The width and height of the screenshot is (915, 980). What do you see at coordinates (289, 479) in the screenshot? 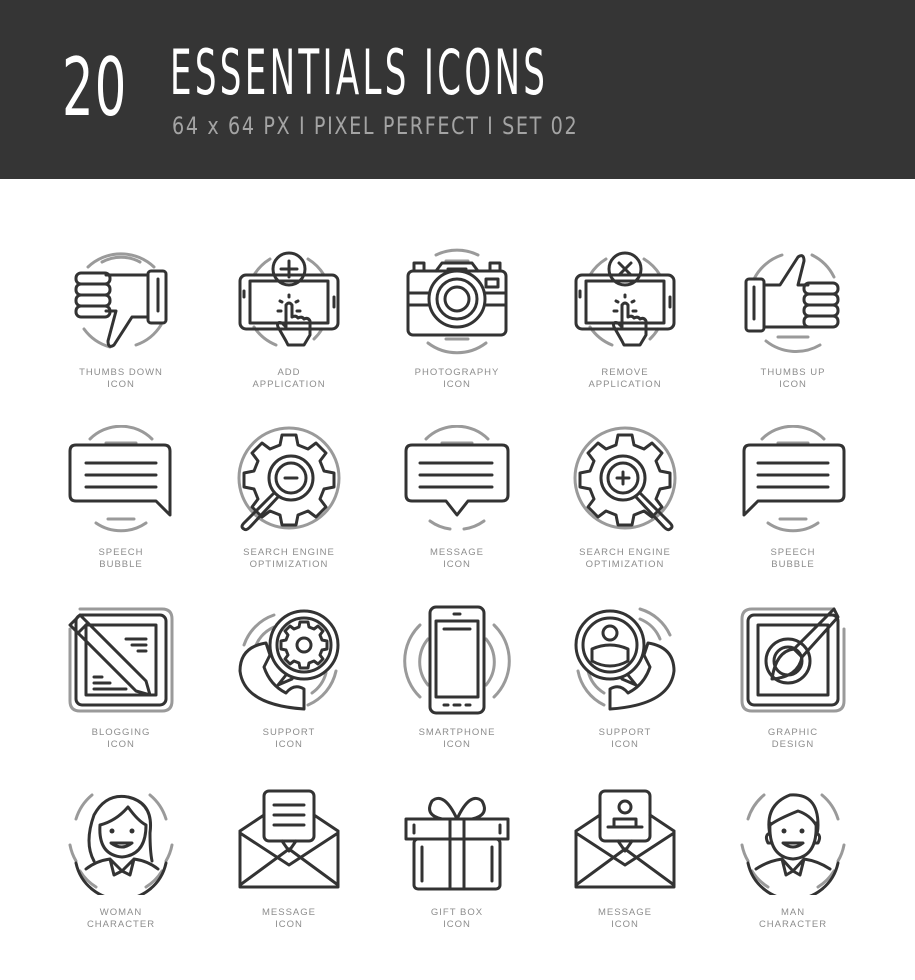
I see `seo-minus-icon` at bounding box center [289, 479].